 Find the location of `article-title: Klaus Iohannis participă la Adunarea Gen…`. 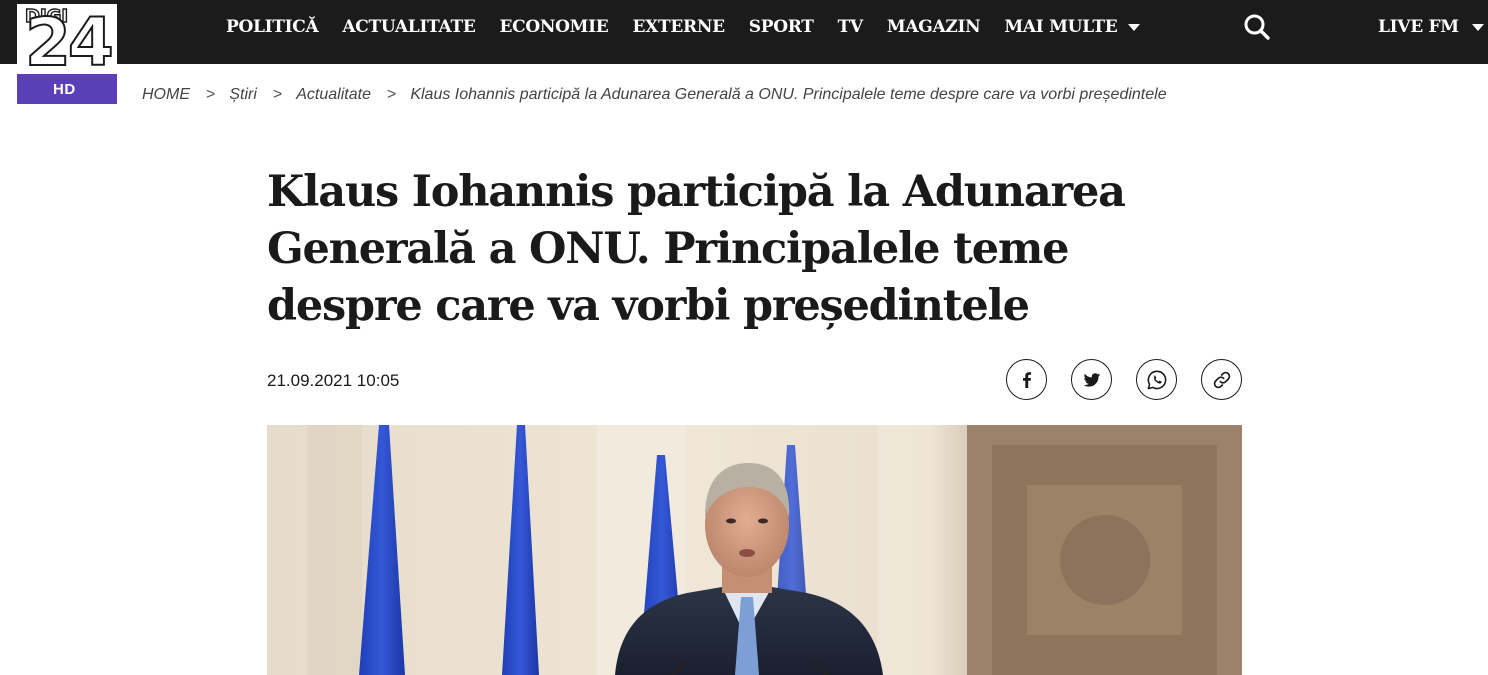

article-title: Klaus Iohannis participă la Adunarea Gen… is located at coordinates (696, 249).